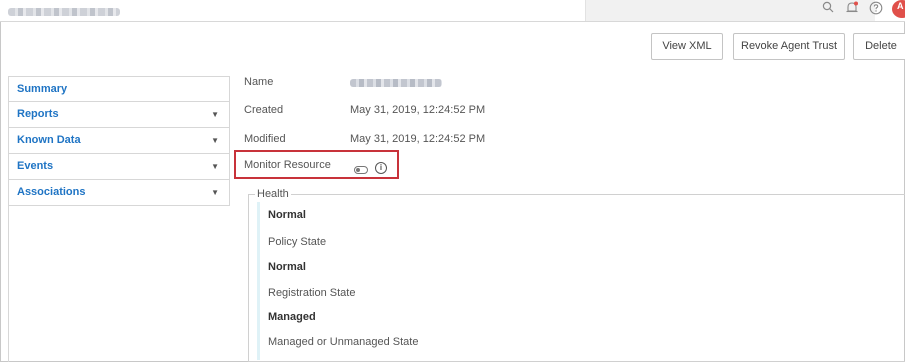 The width and height of the screenshot is (905, 362). Describe the element at coordinates (119, 115) in the screenshot. I see `sidebar-item-reports: Reports ▼` at that location.